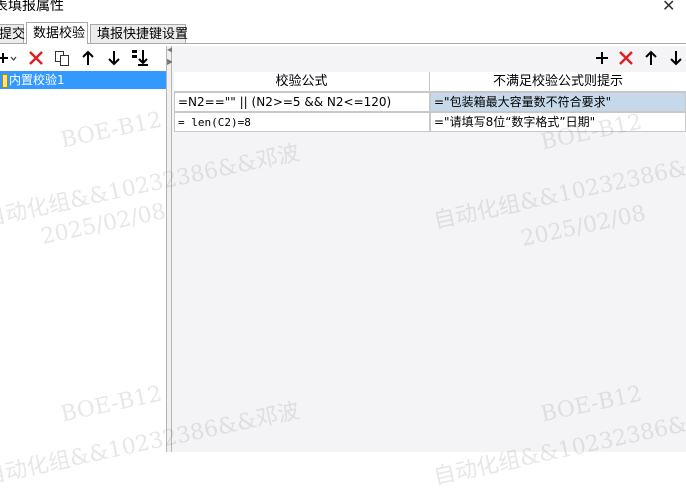 Image resolution: width=686 pixels, height=491 pixels. I want to click on copy-icon, so click(62, 58).